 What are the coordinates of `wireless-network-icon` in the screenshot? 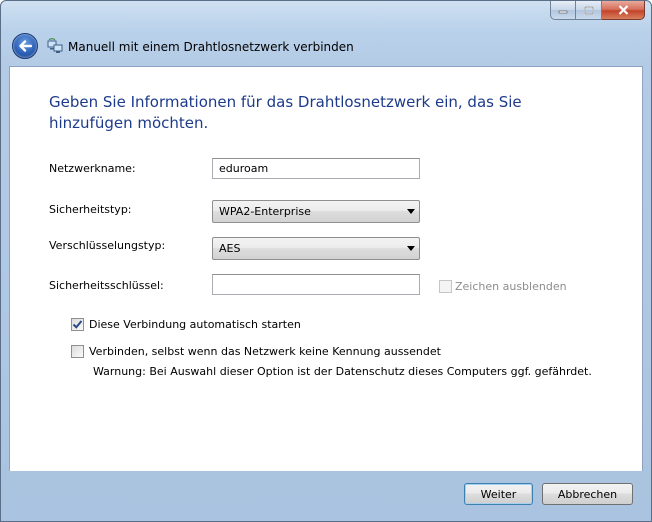 It's located at (55, 45).